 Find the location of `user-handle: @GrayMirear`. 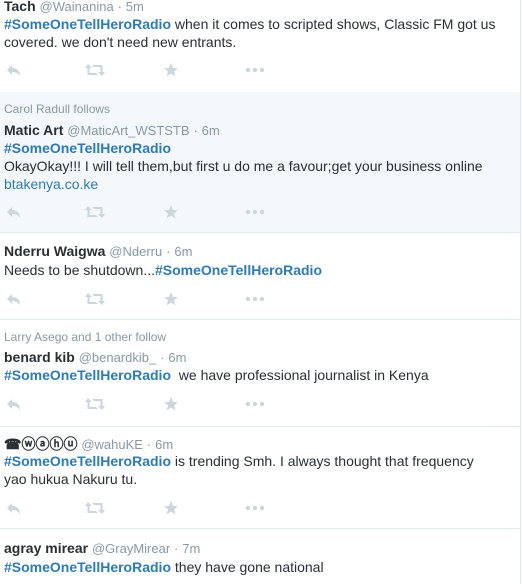

user-handle: @GrayMirear is located at coordinates (131, 548).